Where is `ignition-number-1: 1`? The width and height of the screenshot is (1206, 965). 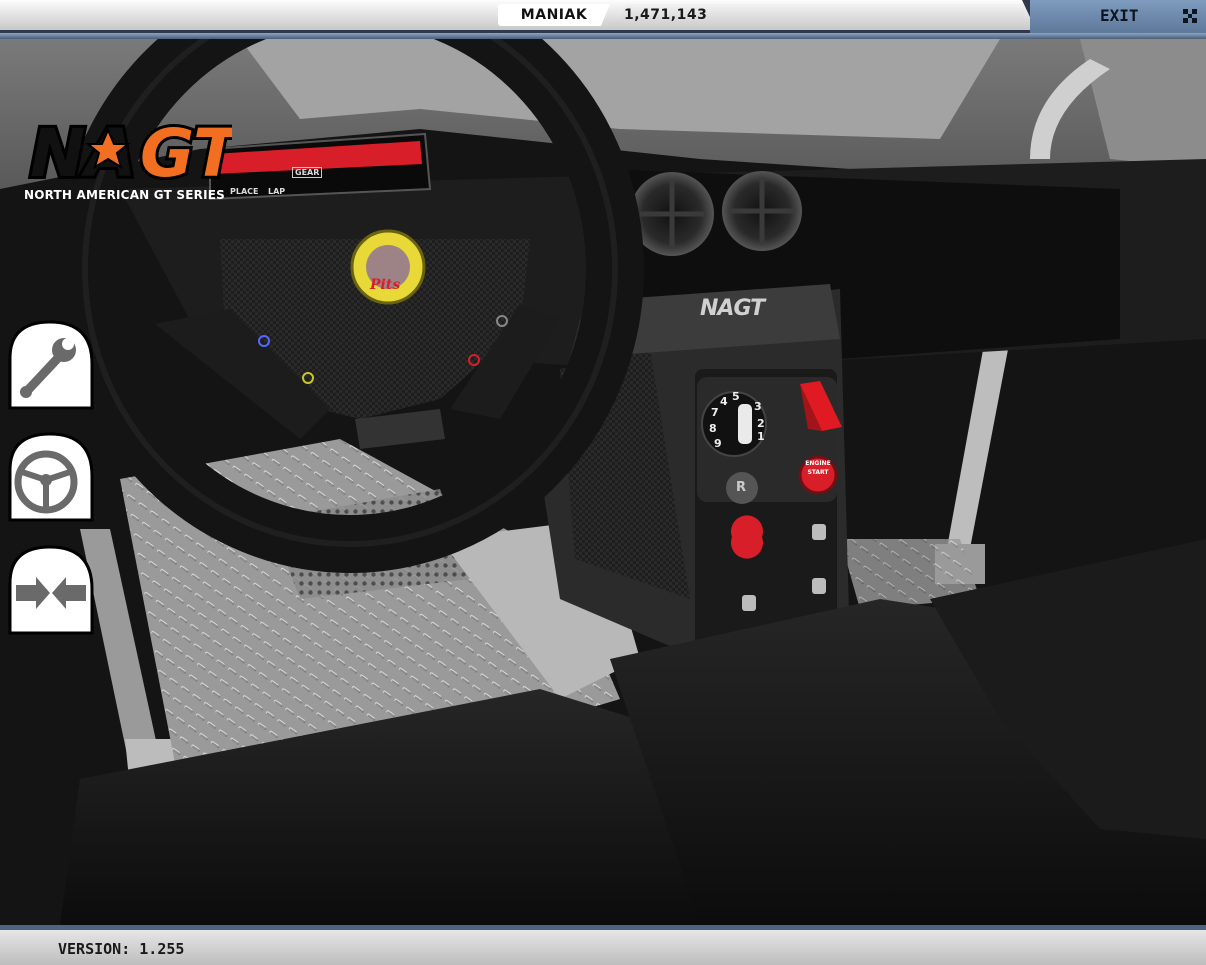 ignition-number-1: 1 is located at coordinates (761, 436).